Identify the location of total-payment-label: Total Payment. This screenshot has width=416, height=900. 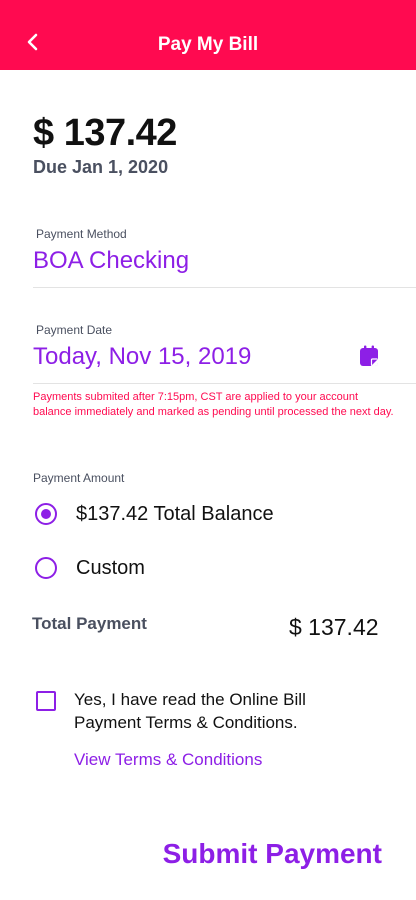
(89, 623).